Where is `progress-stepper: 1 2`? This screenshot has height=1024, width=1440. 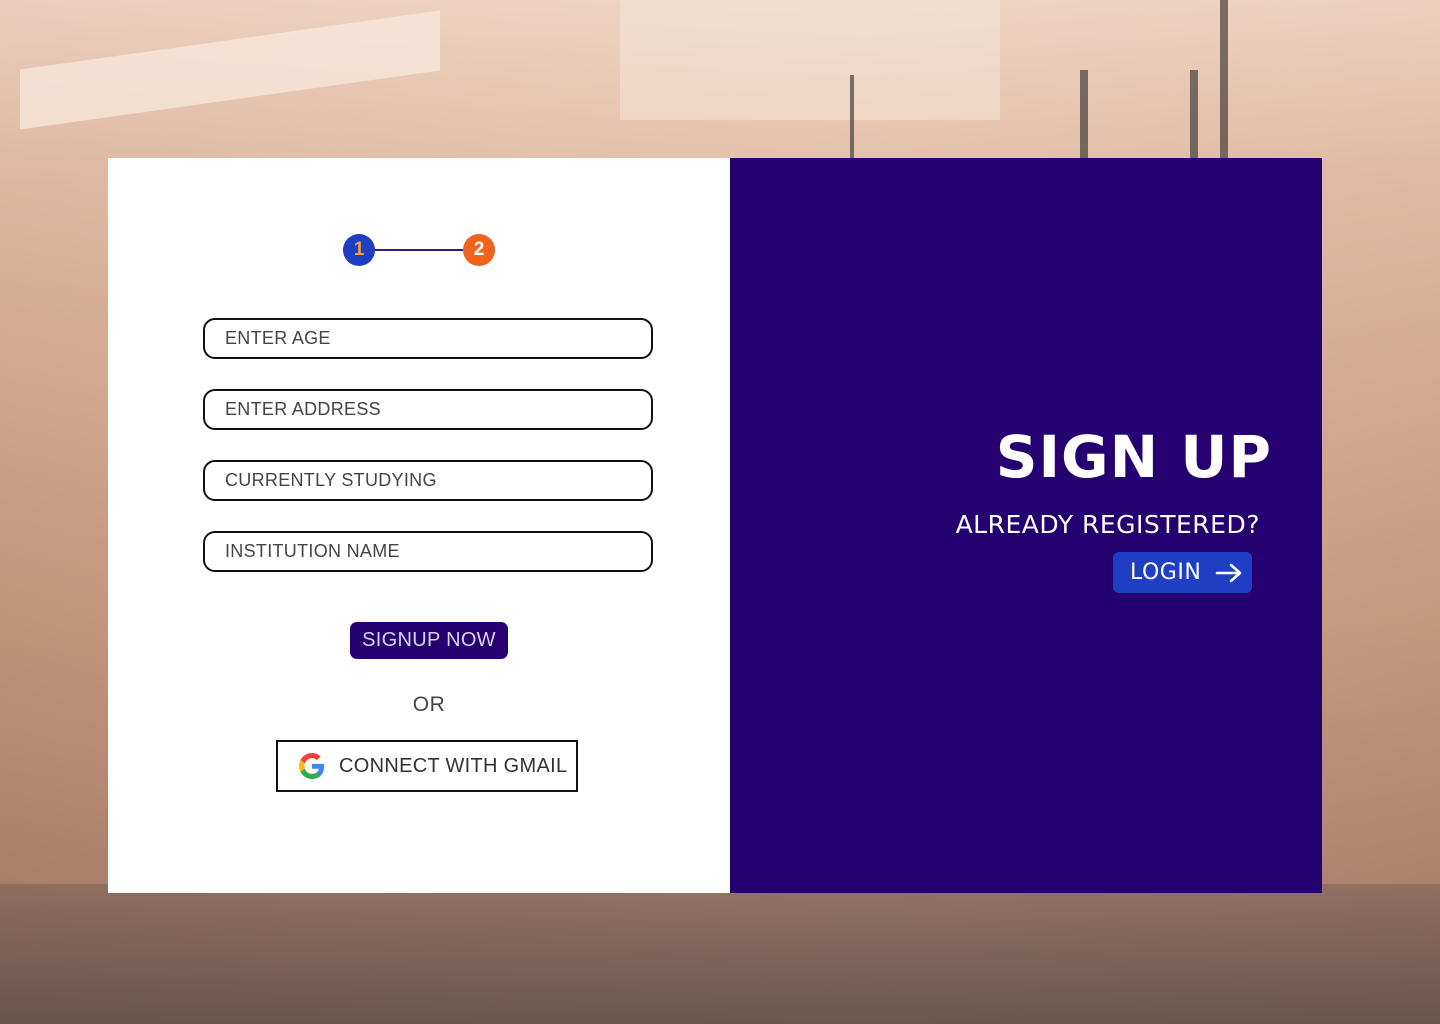 progress-stepper: 1 2 is located at coordinates (419, 250).